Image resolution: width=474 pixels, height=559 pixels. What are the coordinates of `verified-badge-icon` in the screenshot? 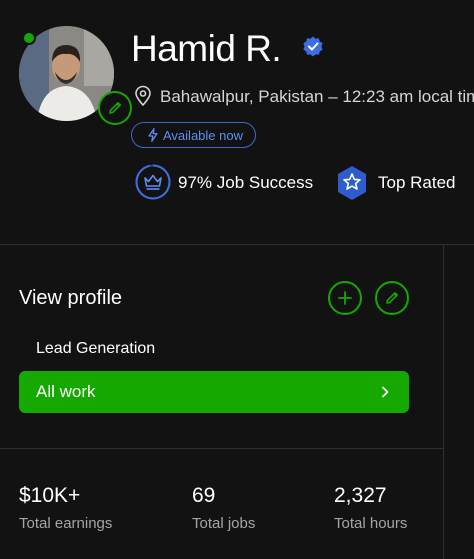 It's located at (313, 46).